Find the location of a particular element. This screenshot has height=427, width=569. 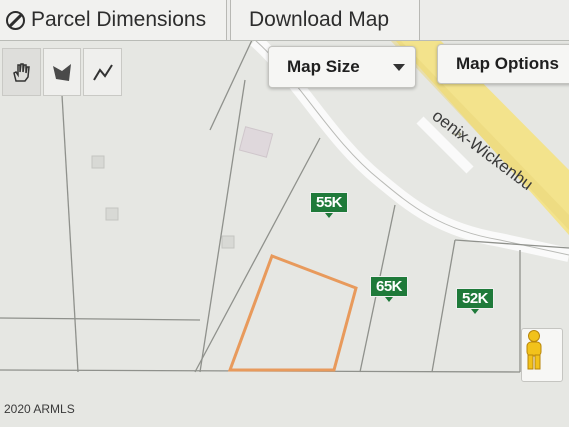

ban-icon is located at coordinates (15, 20).